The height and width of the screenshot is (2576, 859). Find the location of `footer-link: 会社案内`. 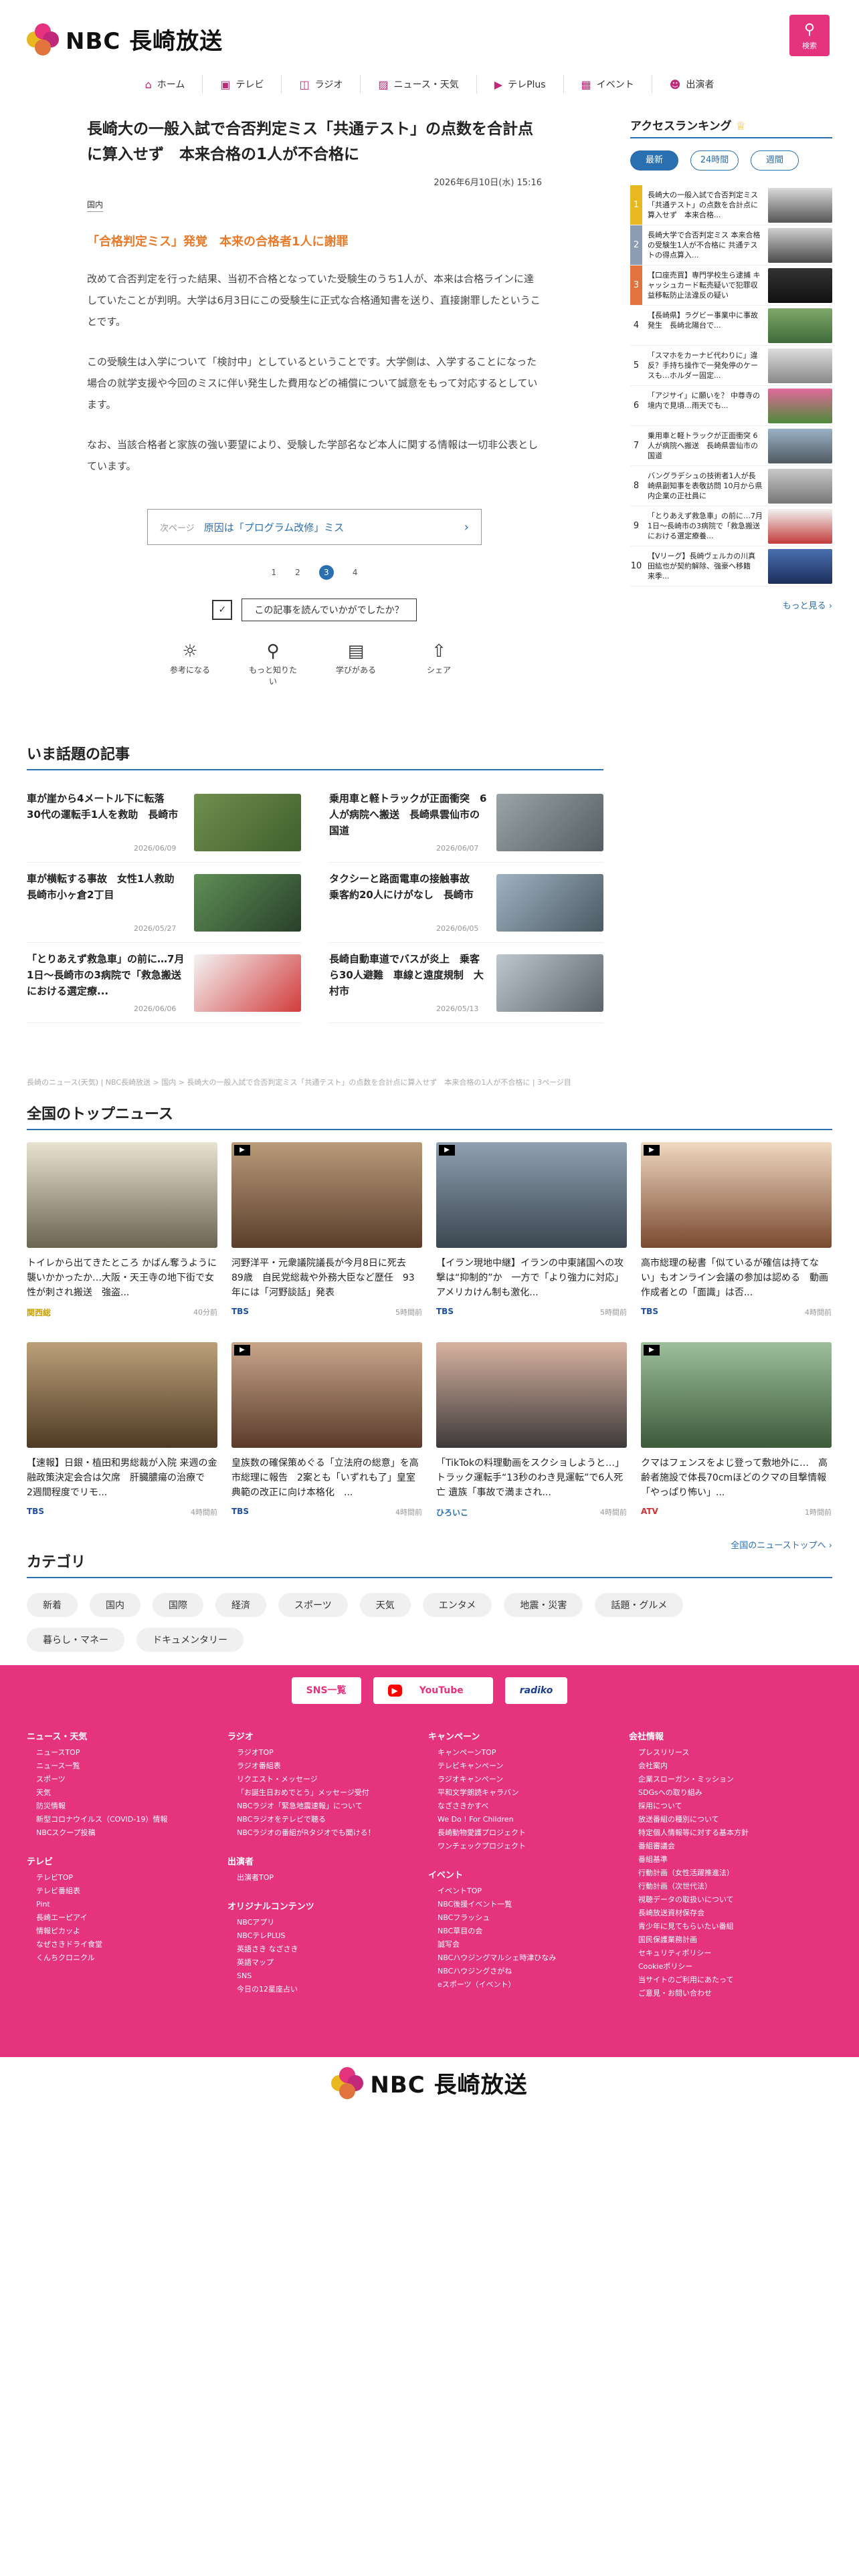

footer-link: 会社案内 is located at coordinates (730, 1766).